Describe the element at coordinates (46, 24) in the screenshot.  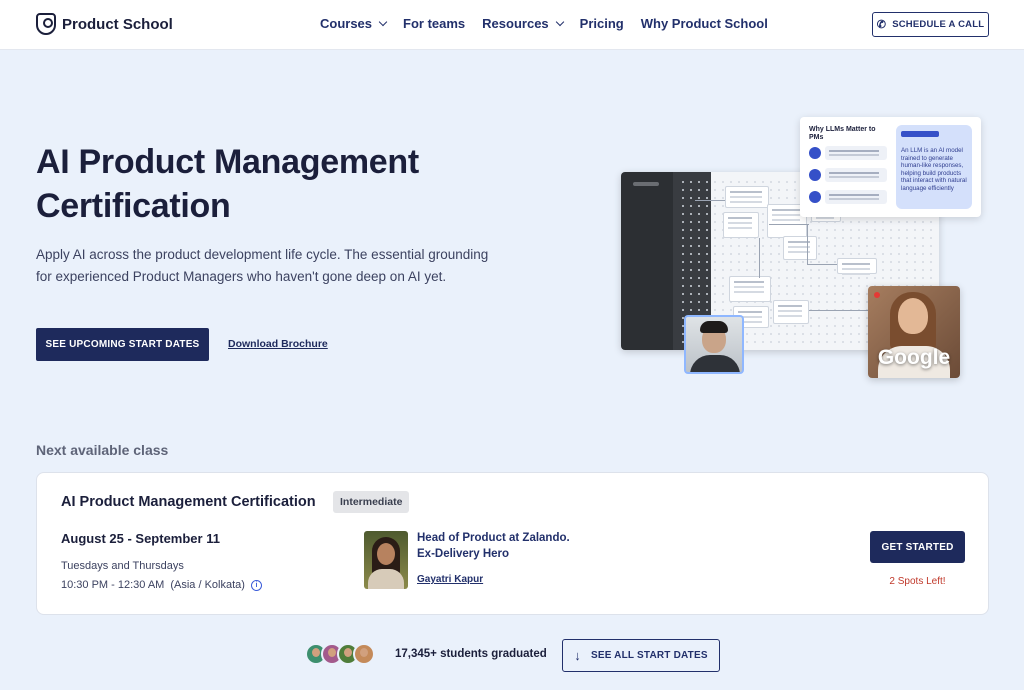
I see `product-school-logo-icon` at that location.